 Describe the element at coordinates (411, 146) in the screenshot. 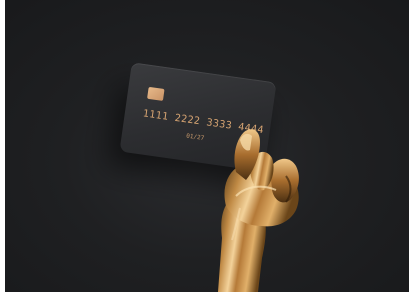

I see `right-border` at that location.